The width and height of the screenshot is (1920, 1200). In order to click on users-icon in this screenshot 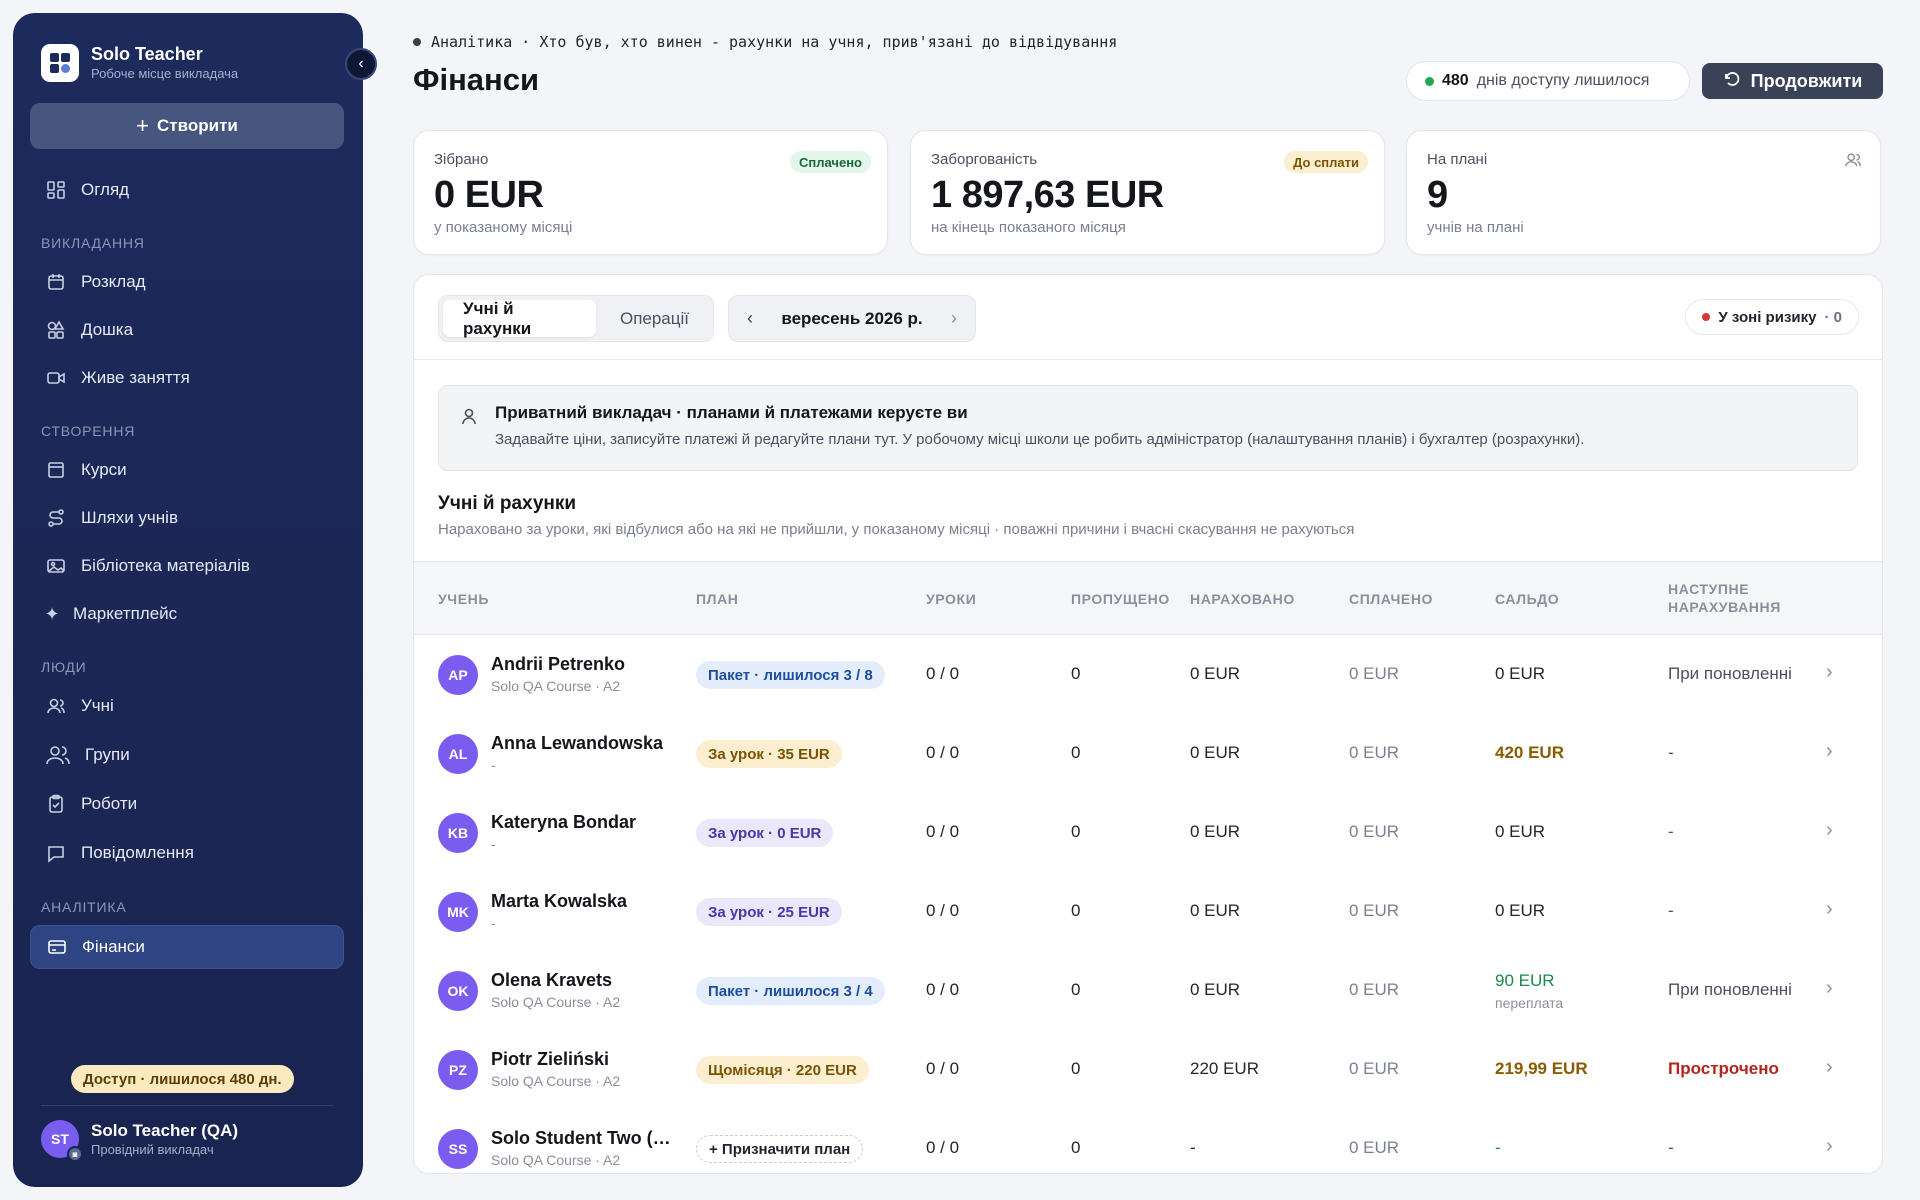, I will do `click(1853, 162)`.